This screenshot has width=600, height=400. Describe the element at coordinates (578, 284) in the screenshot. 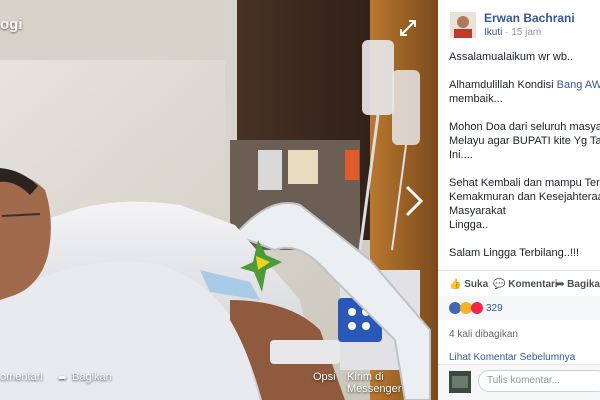

I see `share-button: ➦ Bagikan` at that location.